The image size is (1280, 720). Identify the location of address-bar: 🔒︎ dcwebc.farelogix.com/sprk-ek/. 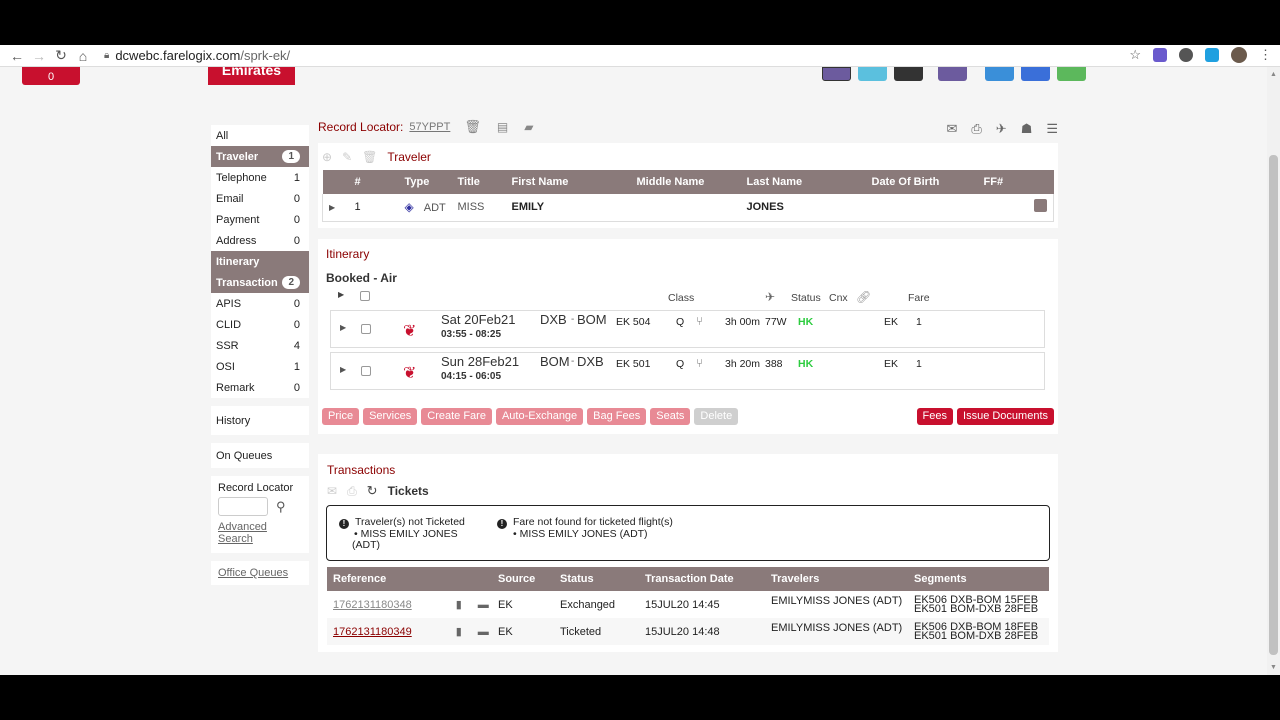
(197, 55).